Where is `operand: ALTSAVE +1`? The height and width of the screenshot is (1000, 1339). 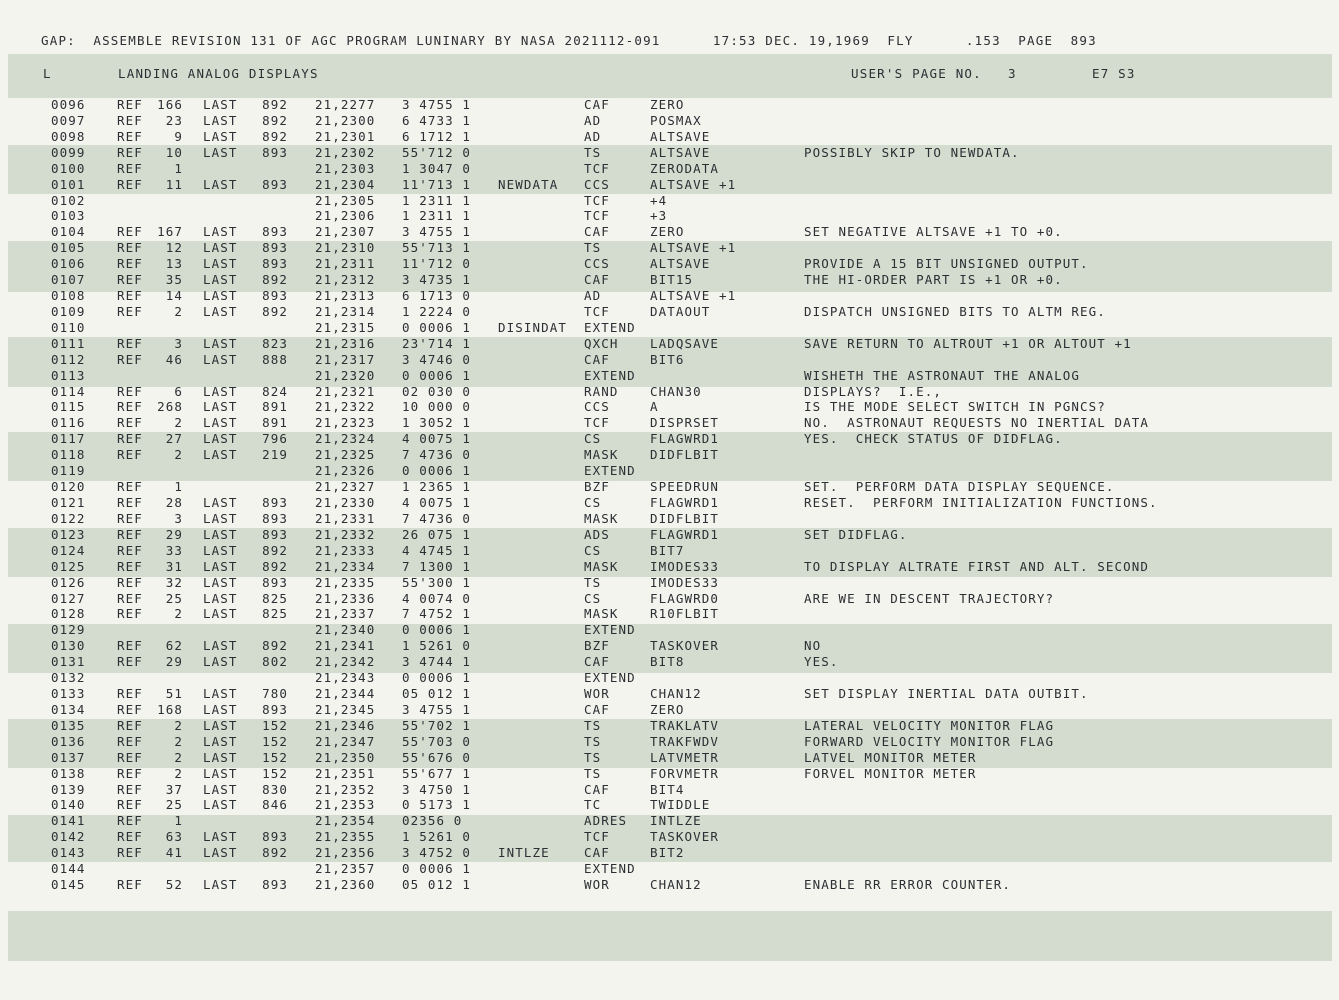 operand: ALTSAVE +1 is located at coordinates (693, 184).